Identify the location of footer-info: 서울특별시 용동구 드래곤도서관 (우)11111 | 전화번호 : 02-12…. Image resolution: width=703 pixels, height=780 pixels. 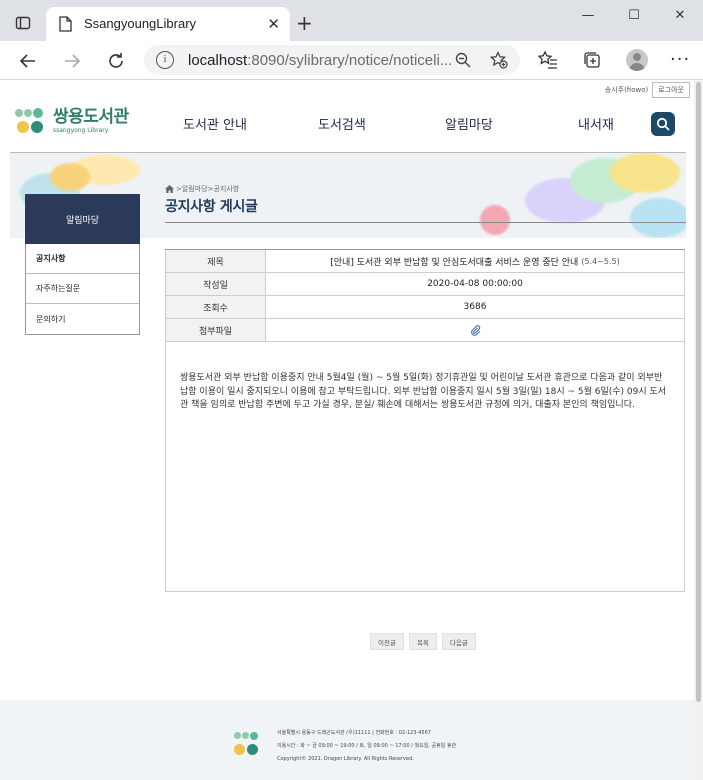
(366, 746).